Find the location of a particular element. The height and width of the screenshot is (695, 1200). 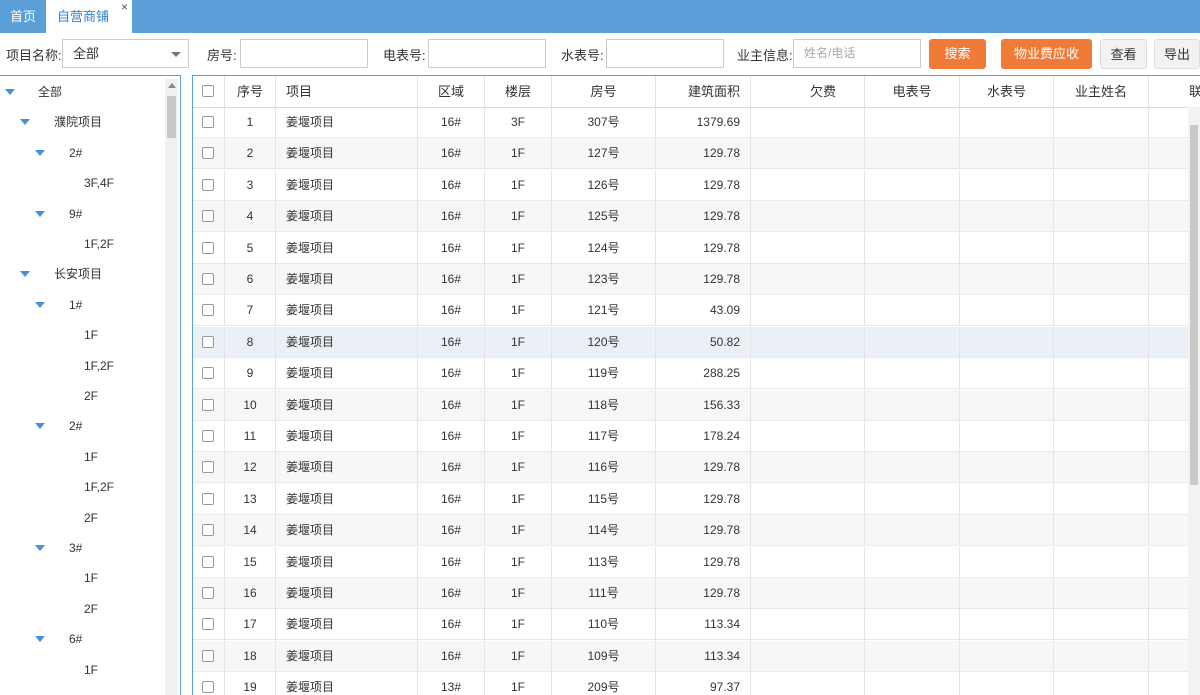

scroll-up-icon is located at coordinates (172, 85).